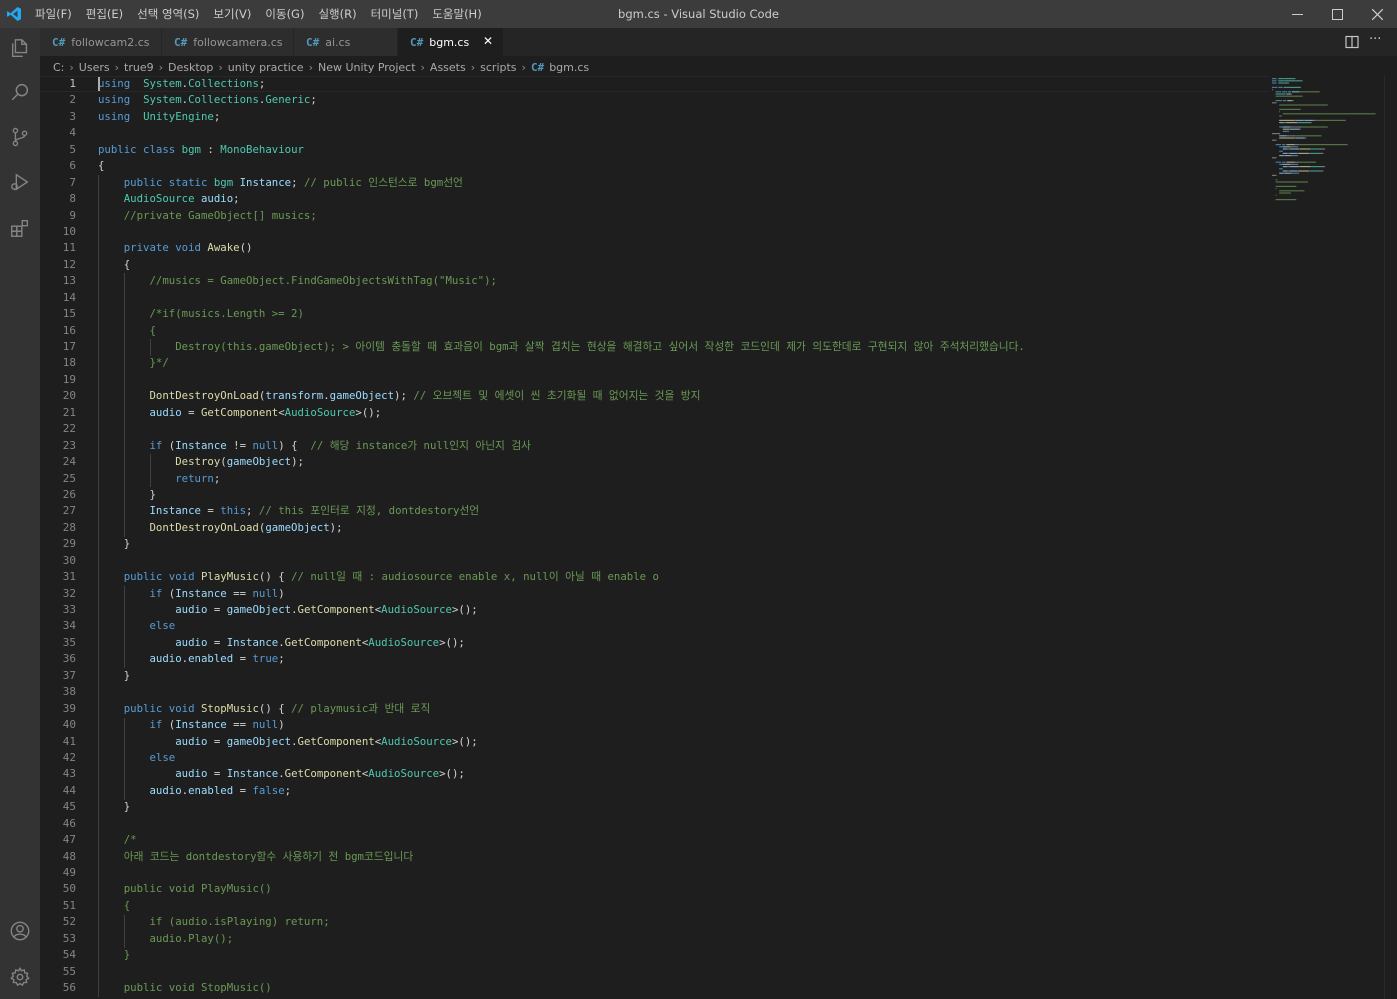 This screenshot has width=1397, height=999. Describe the element at coordinates (284, 14) in the screenshot. I see `menu-go: 이동(G)` at that location.